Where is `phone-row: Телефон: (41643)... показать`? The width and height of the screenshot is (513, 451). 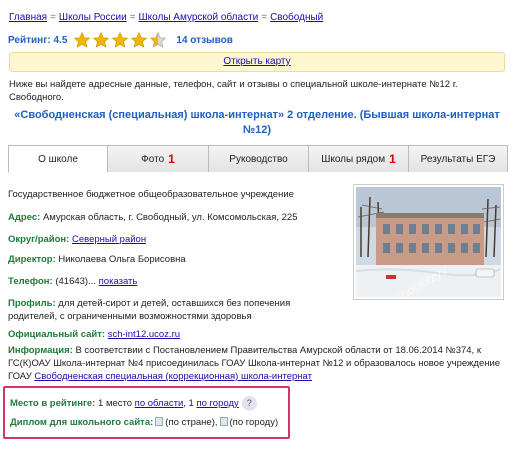
phone-row: Телефон: (41643)... показать is located at coordinates (73, 281).